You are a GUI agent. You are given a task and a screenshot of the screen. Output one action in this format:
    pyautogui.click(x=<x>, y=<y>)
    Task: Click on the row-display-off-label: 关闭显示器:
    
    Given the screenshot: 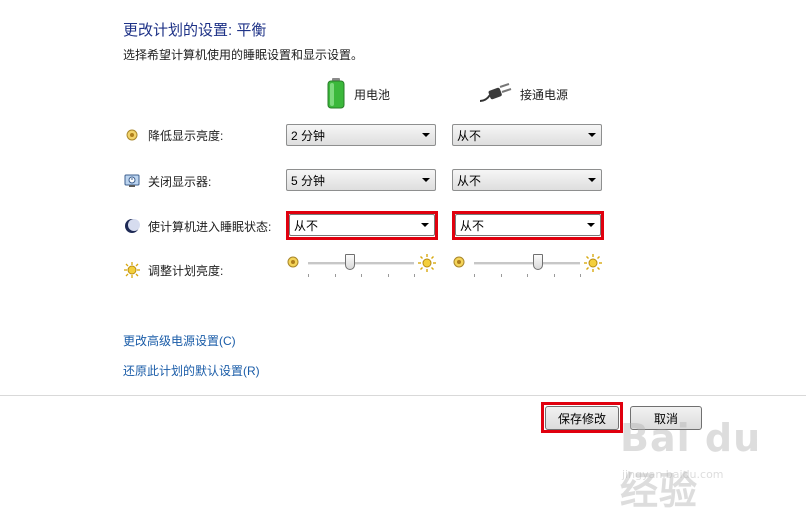 What is the action you would take?
    pyautogui.click(x=180, y=181)
    